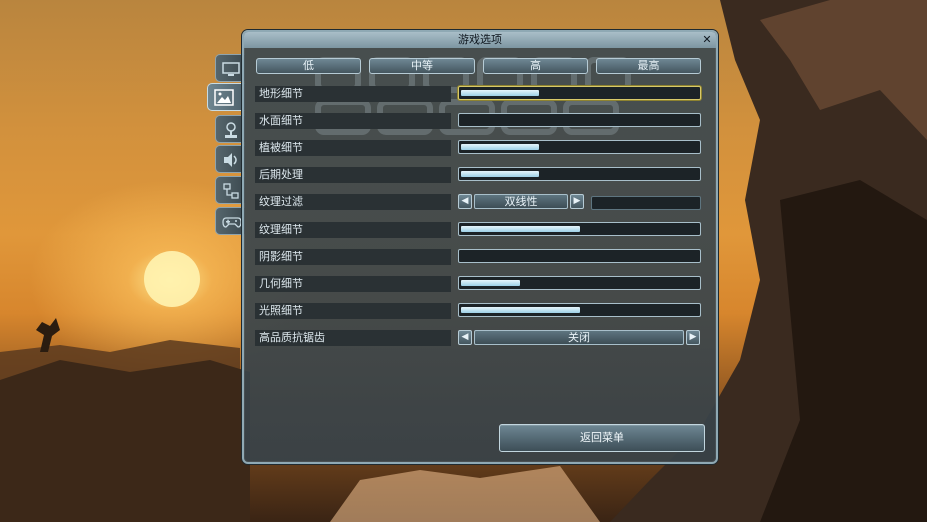 This screenshot has width=927, height=522. I want to click on antialias-next-button: ▶, so click(693, 337).